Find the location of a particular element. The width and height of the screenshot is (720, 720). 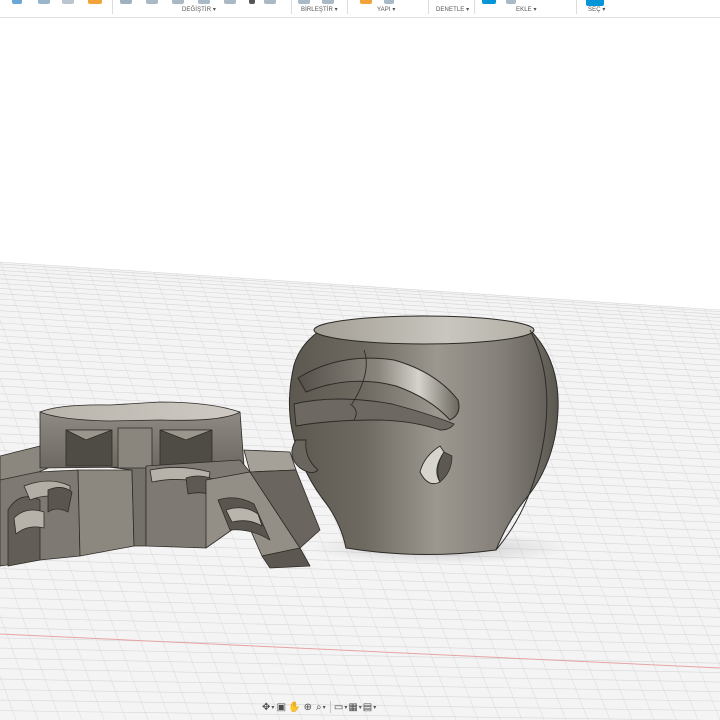

move-icon is located at coordinates (252, 2).